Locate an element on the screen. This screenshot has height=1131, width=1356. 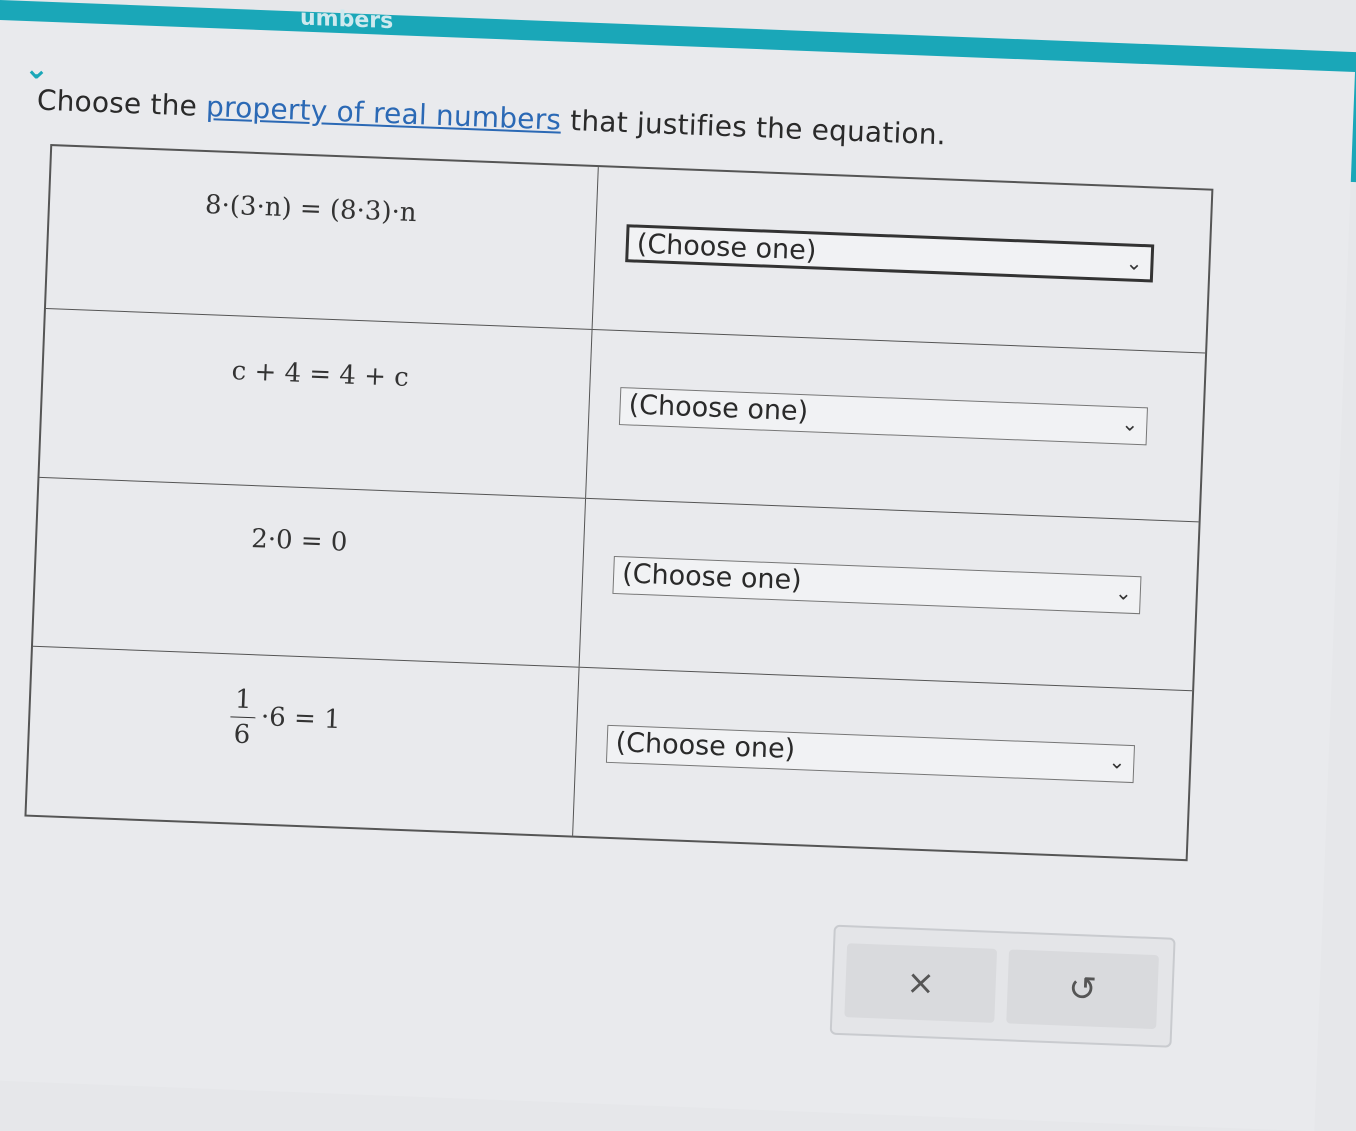
property-select-2: (Choose one) ⌄ is located at coordinates (883, 416).